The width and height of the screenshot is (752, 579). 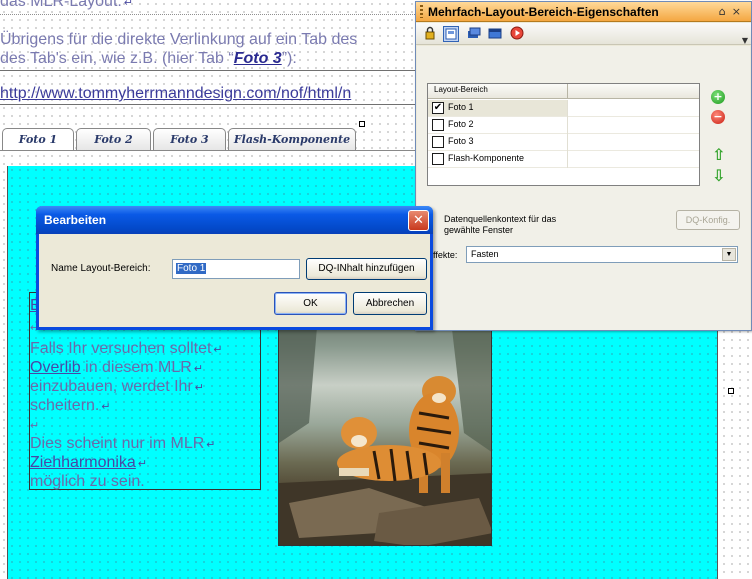 I want to click on list-item-label: Foto 1, so click(x=461, y=107).